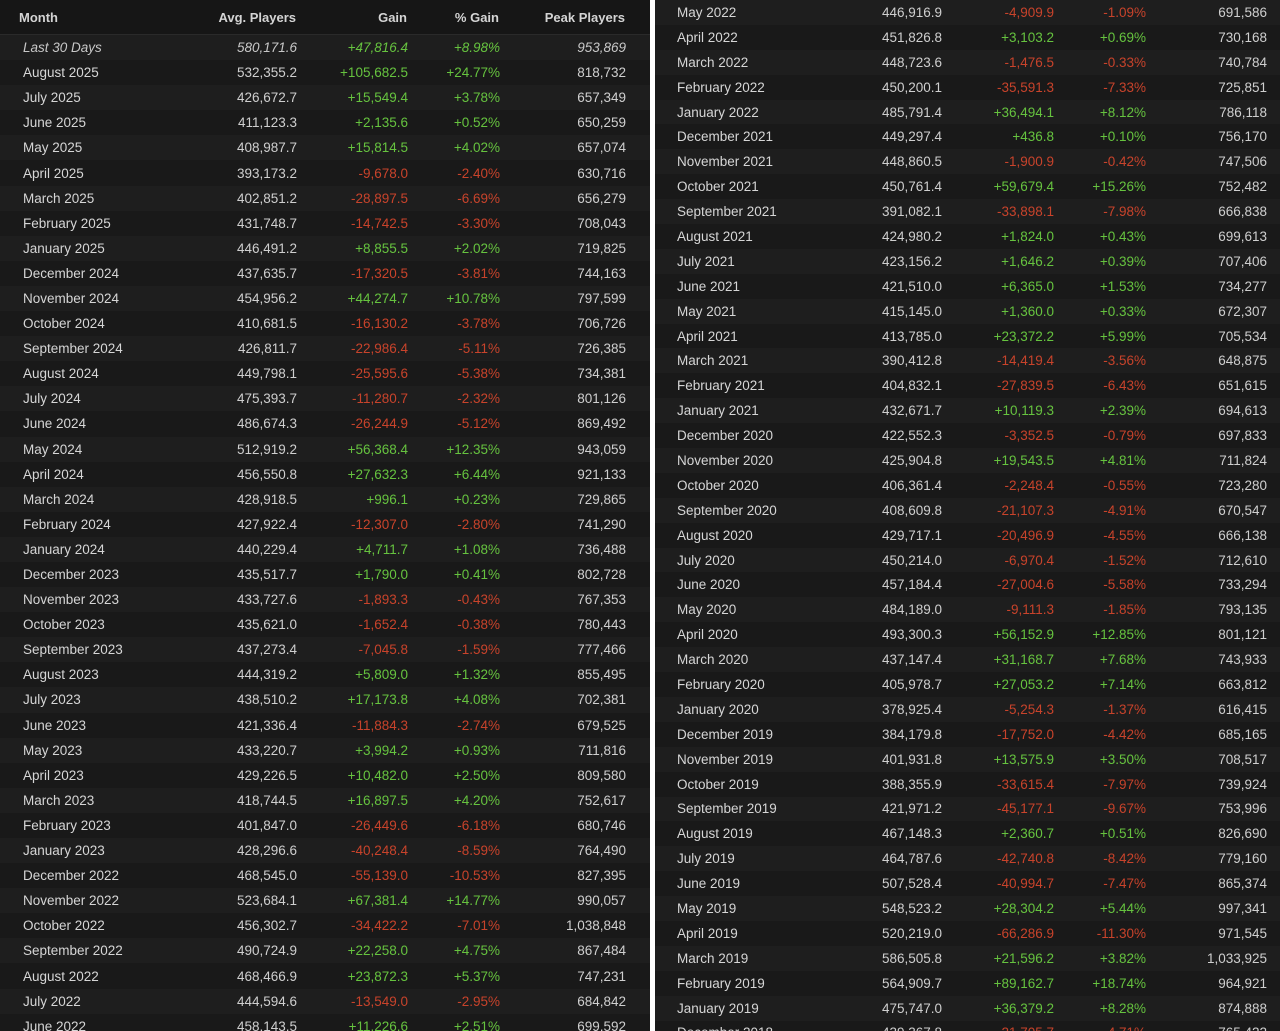 Image resolution: width=1280 pixels, height=1031 pixels. I want to click on gain-cell: +36,494.1, so click(998, 112).